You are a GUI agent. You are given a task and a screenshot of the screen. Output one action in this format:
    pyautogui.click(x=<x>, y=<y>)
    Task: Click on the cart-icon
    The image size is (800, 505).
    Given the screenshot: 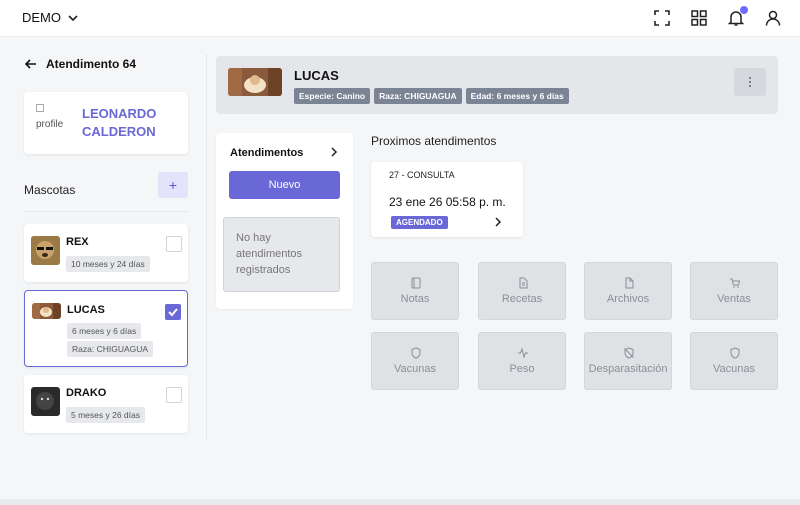 What is the action you would take?
    pyautogui.click(x=735, y=283)
    